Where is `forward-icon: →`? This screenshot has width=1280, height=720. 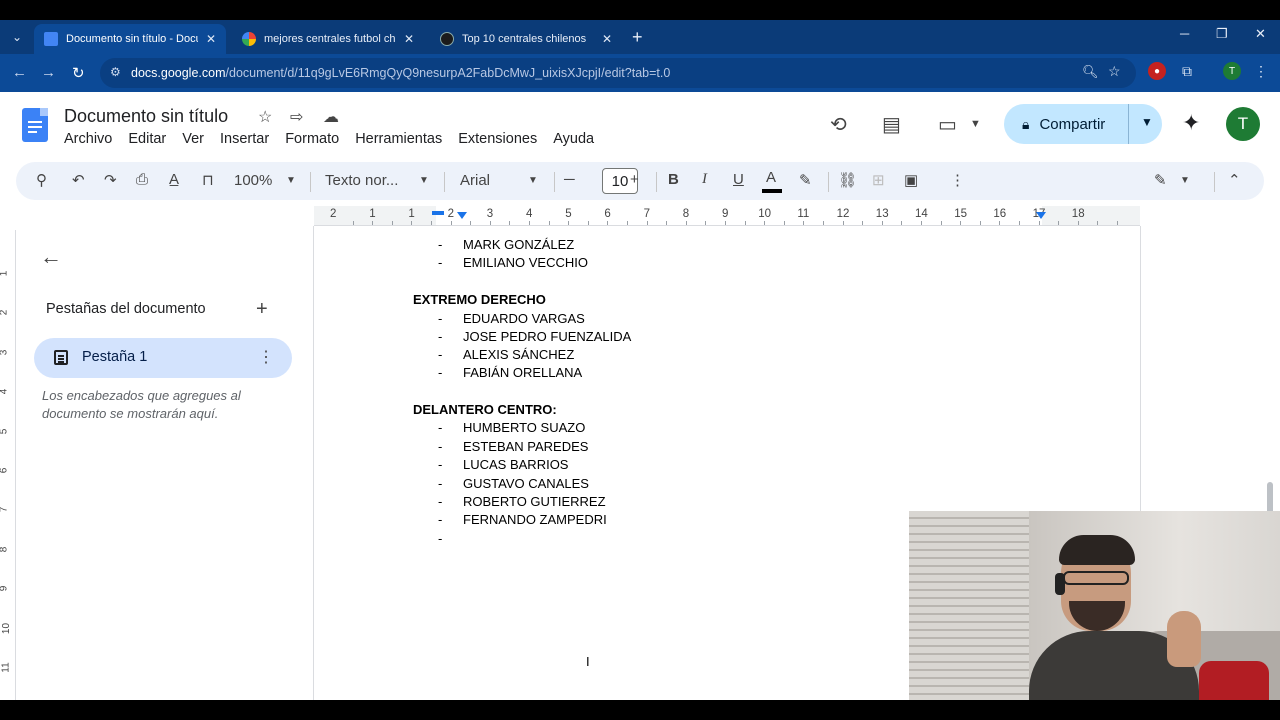
forward-icon: → is located at coordinates (48, 72).